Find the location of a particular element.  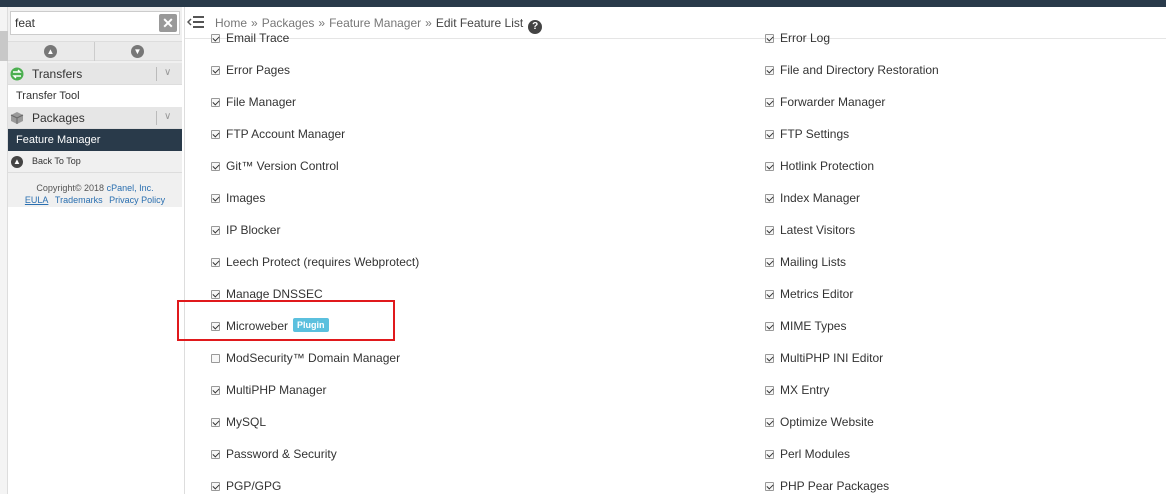

feature-label: Optimize Website is located at coordinates (827, 422).